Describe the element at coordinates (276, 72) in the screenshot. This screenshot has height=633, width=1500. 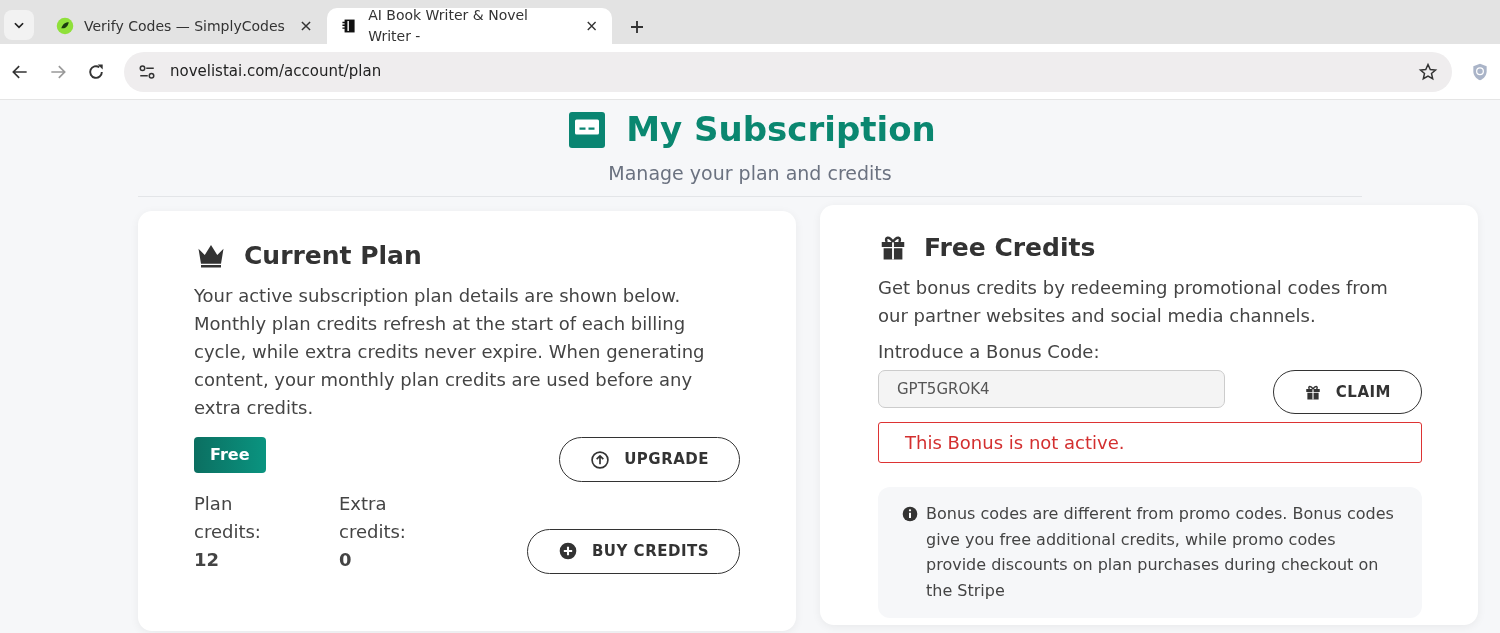
I see `url-text: novelistai.com/account/plan` at that location.